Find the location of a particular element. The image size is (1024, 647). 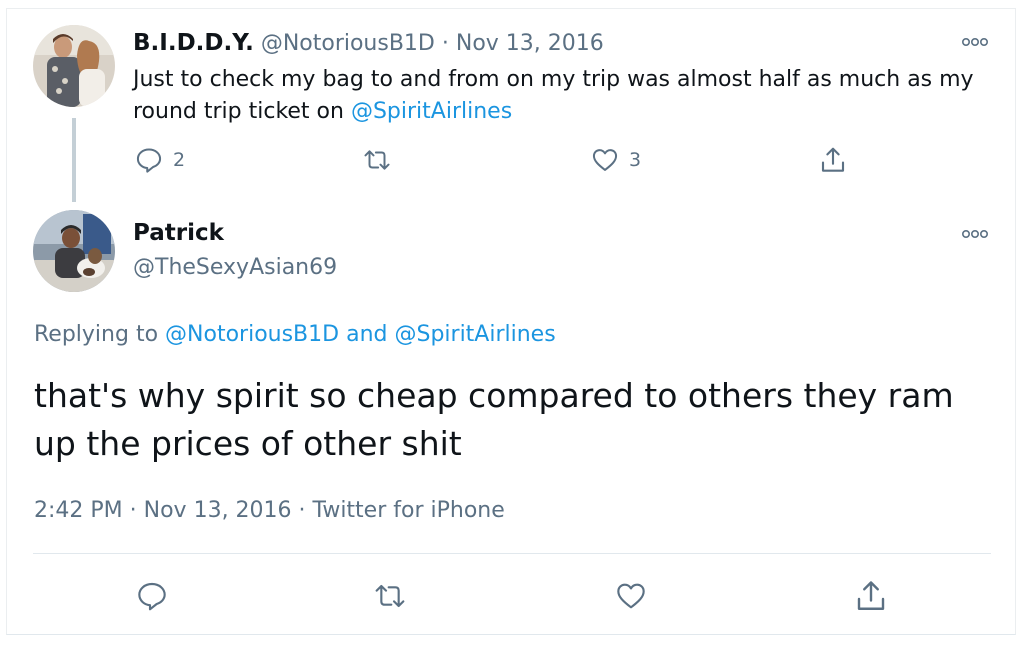

avatar-biddy-image is located at coordinates (74, 66).